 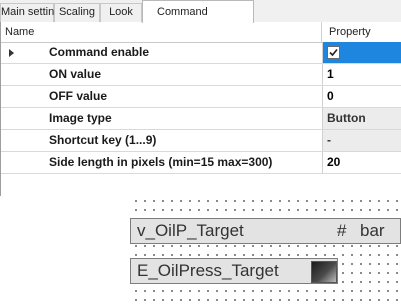 I want to click on tab-scaling: Scaling, so click(x=77, y=12).